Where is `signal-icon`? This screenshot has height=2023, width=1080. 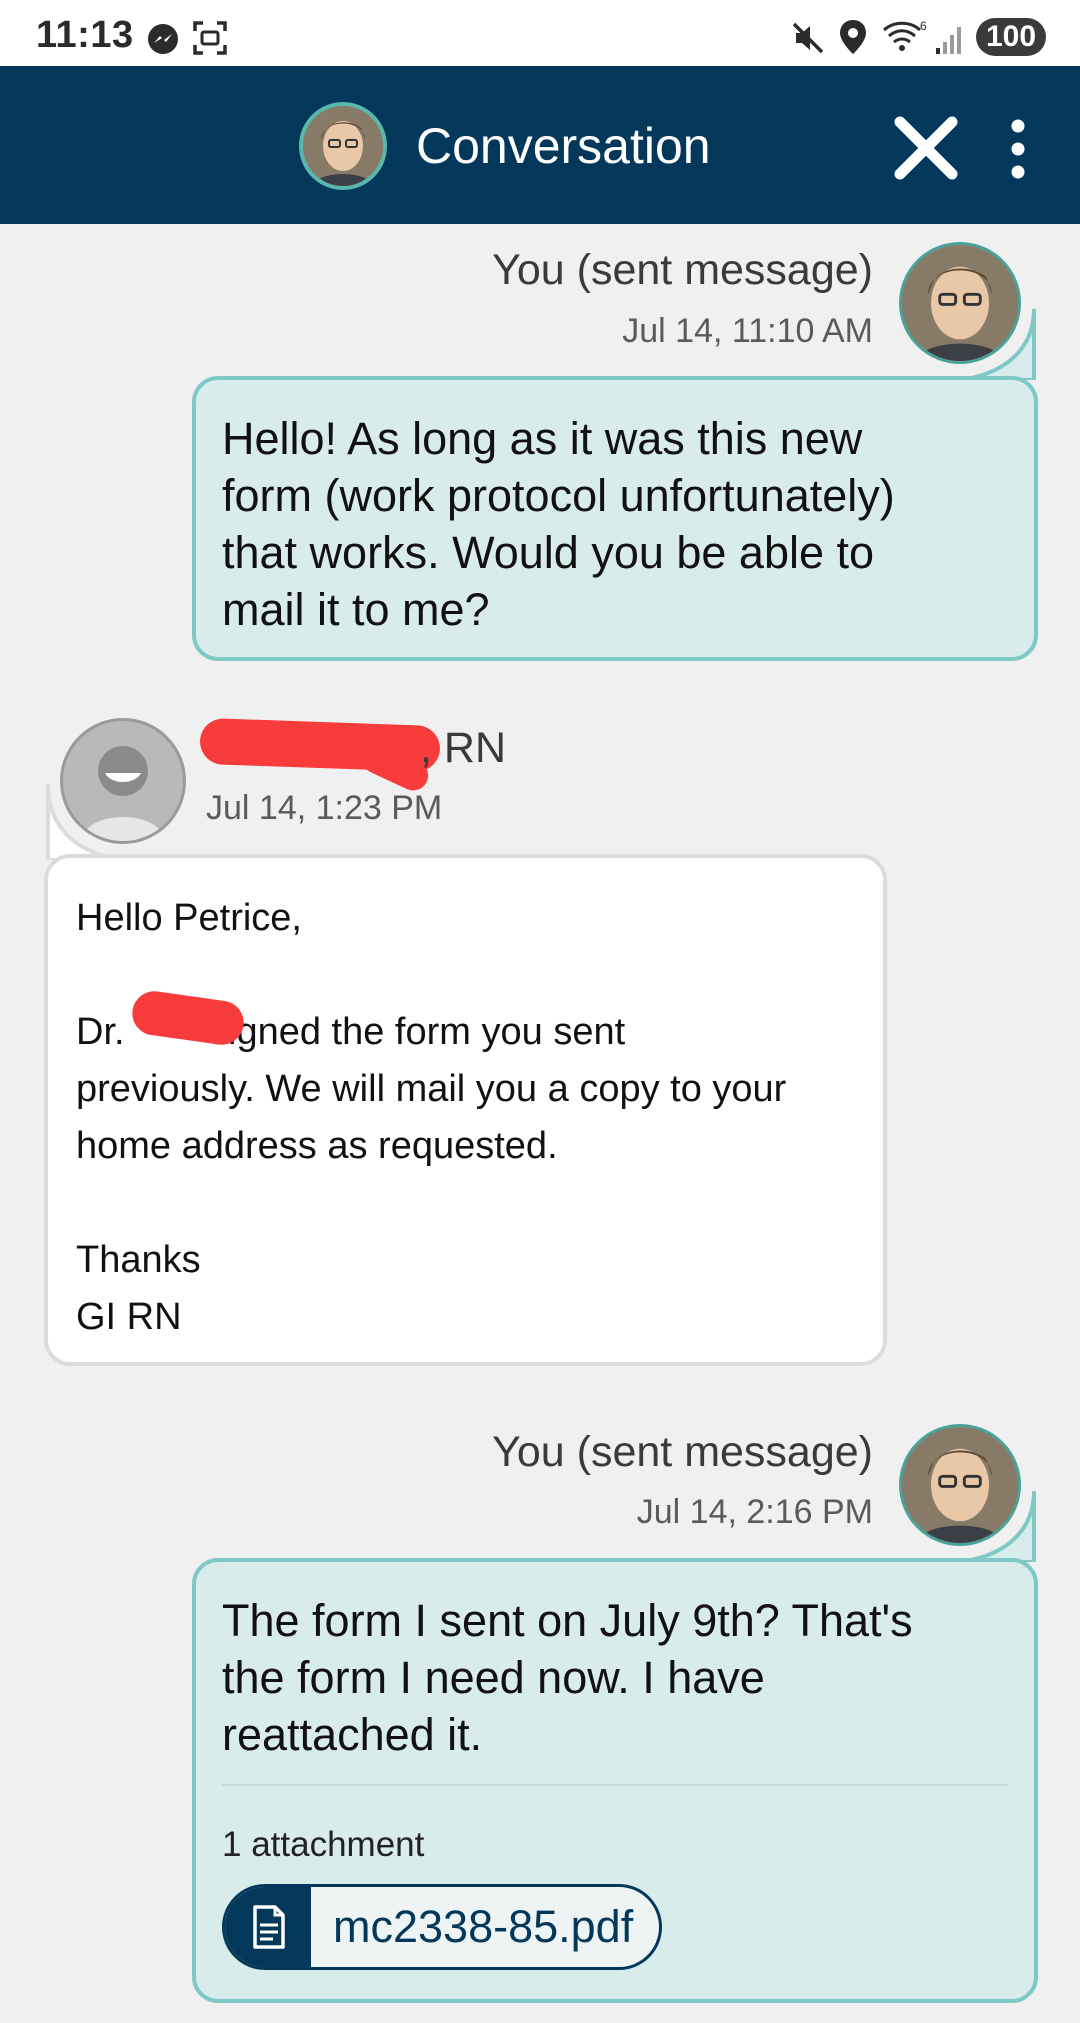
signal-icon is located at coordinates (948, 40).